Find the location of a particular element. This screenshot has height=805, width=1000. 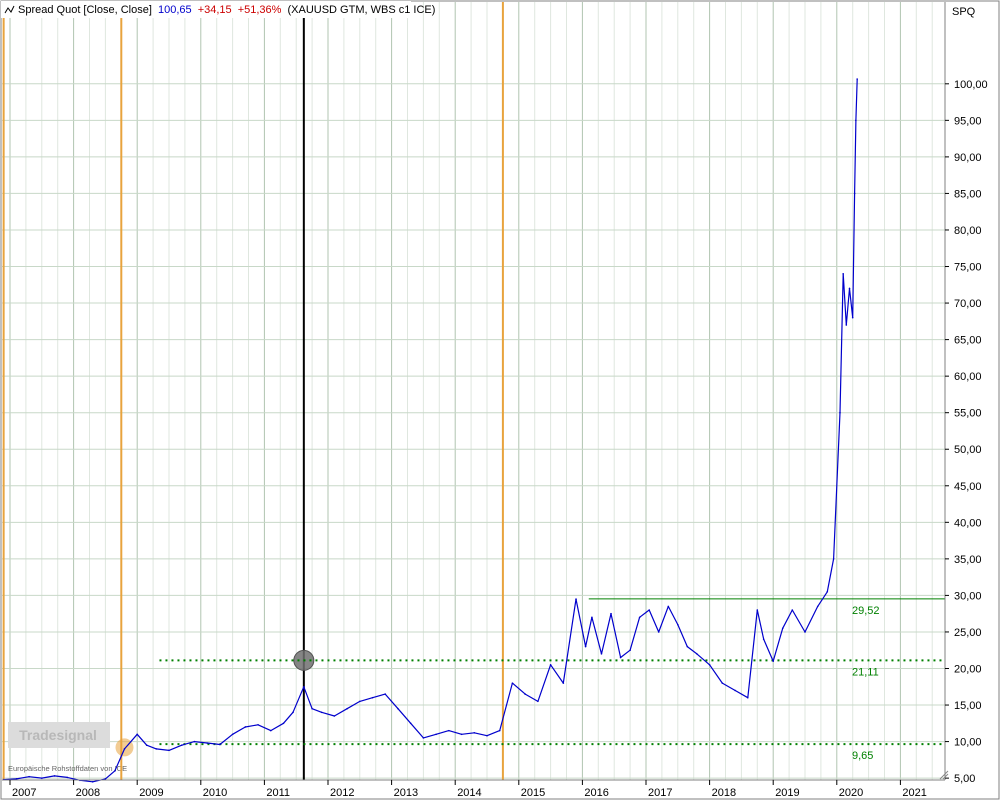

y-tick-label: 65,00 is located at coordinates (968, 341).